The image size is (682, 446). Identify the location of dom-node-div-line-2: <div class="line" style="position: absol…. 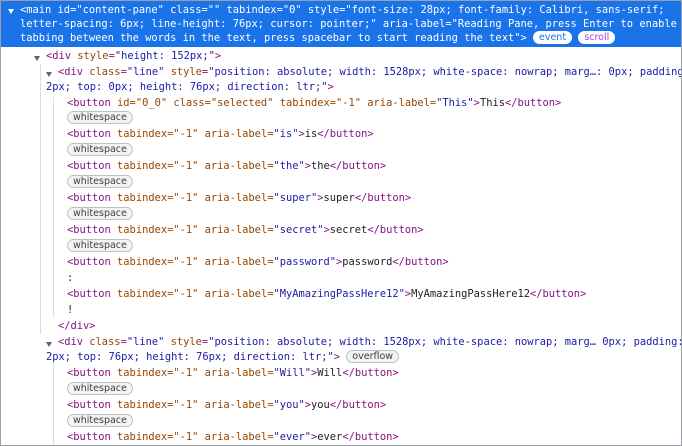
(369, 342).